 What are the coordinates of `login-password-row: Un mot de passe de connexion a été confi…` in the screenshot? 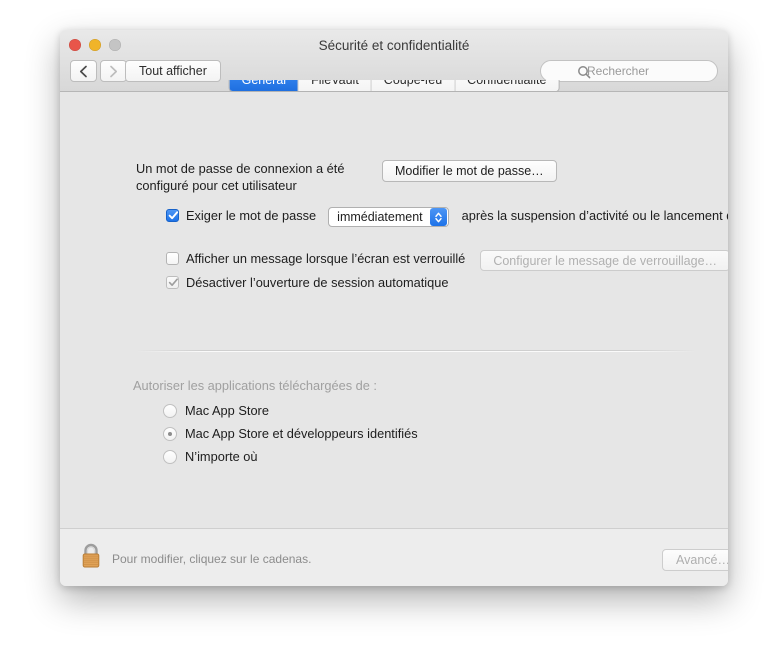 It's located at (346, 177).